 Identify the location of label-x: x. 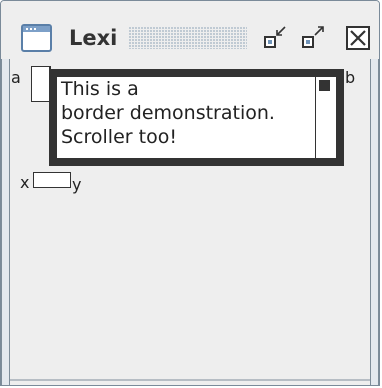
(25, 182).